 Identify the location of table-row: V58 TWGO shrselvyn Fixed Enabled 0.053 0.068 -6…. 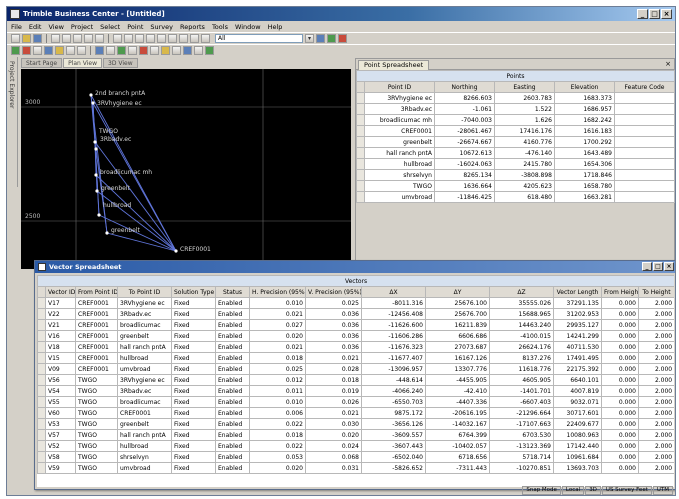
(355, 457).